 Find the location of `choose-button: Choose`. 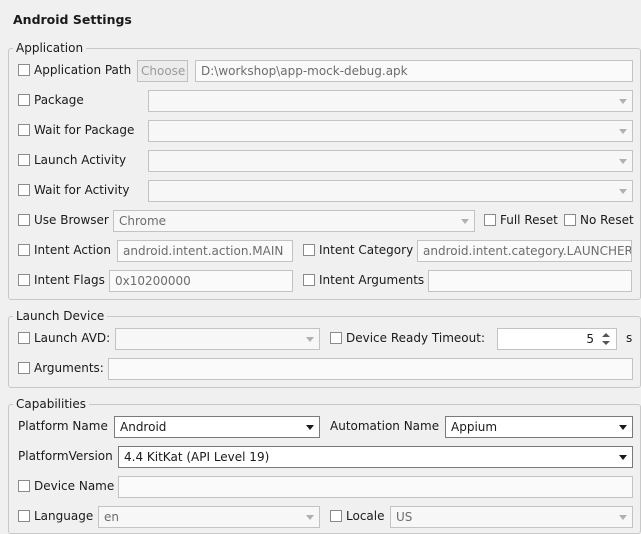

choose-button: Choose is located at coordinates (162, 71).